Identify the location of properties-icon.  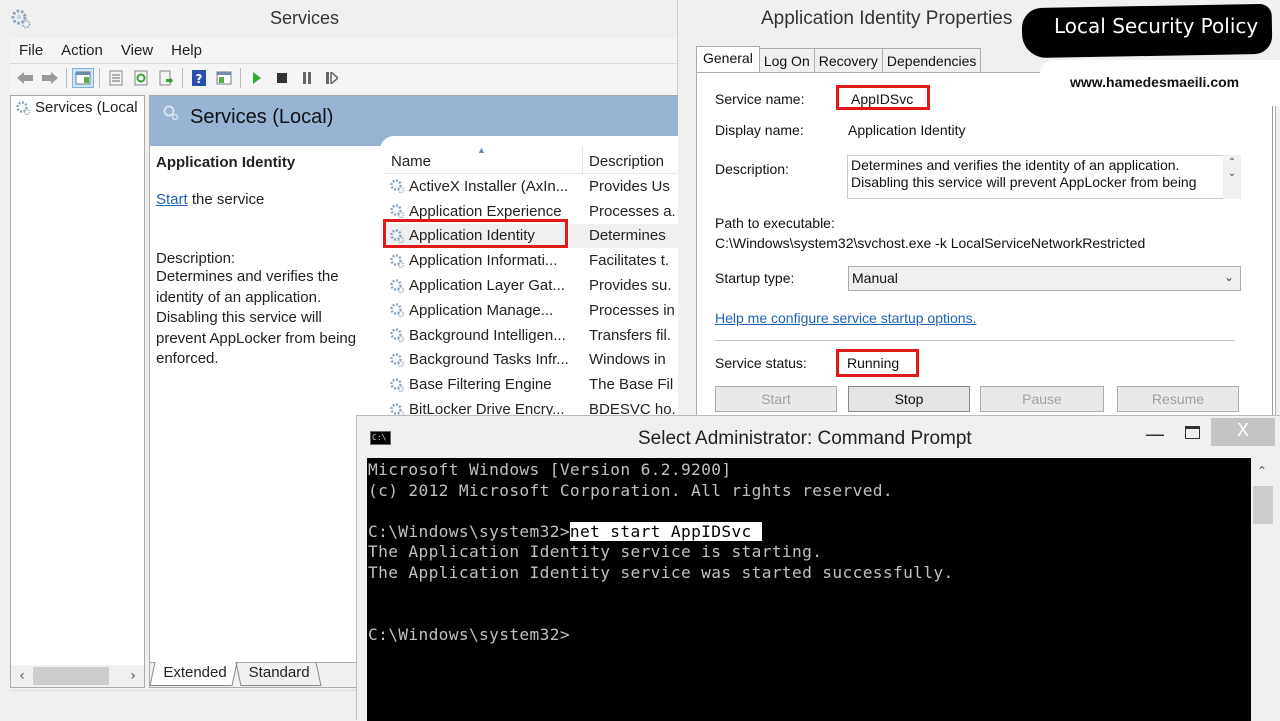
(116, 78).